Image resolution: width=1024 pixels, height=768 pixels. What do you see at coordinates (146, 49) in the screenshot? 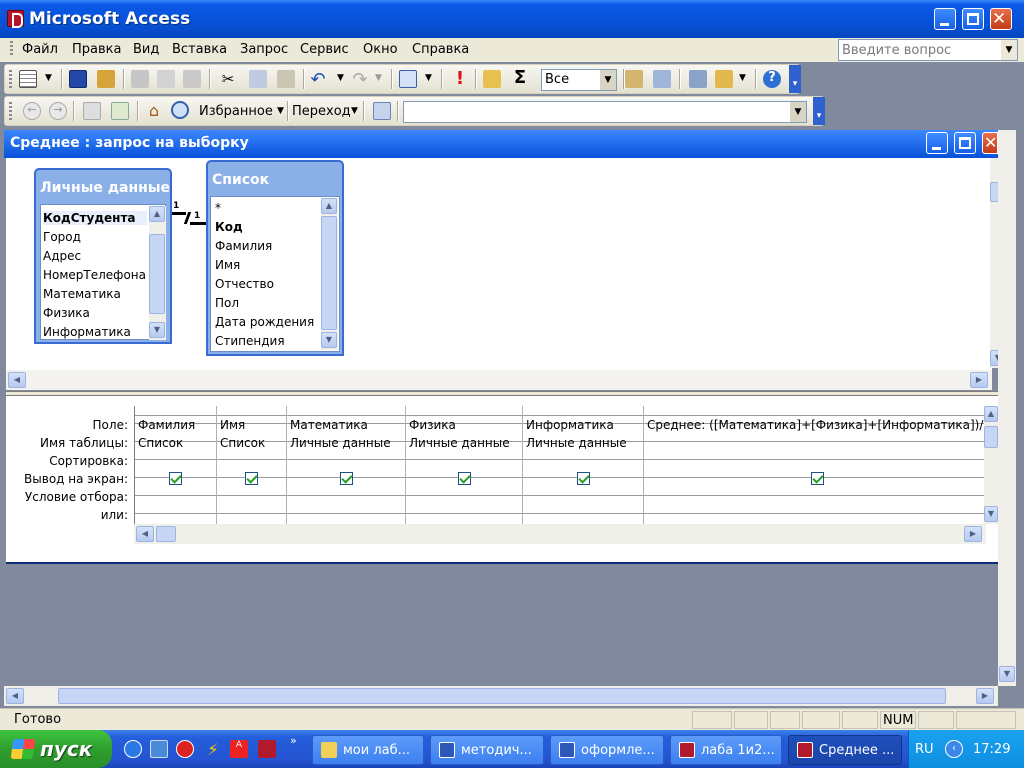
I see `menu-view: Вид` at bounding box center [146, 49].